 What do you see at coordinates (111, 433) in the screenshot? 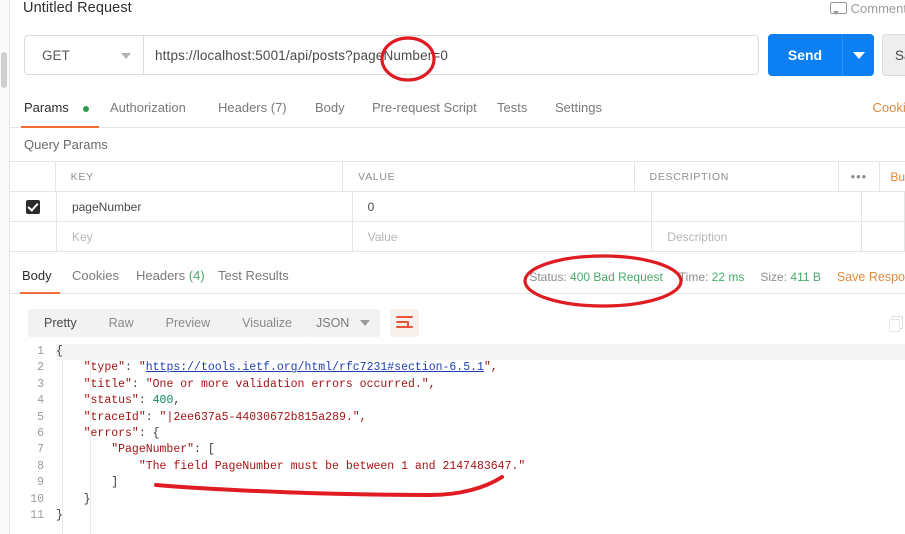
I see `code-token: "errors"` at bounding box center [111, 433].